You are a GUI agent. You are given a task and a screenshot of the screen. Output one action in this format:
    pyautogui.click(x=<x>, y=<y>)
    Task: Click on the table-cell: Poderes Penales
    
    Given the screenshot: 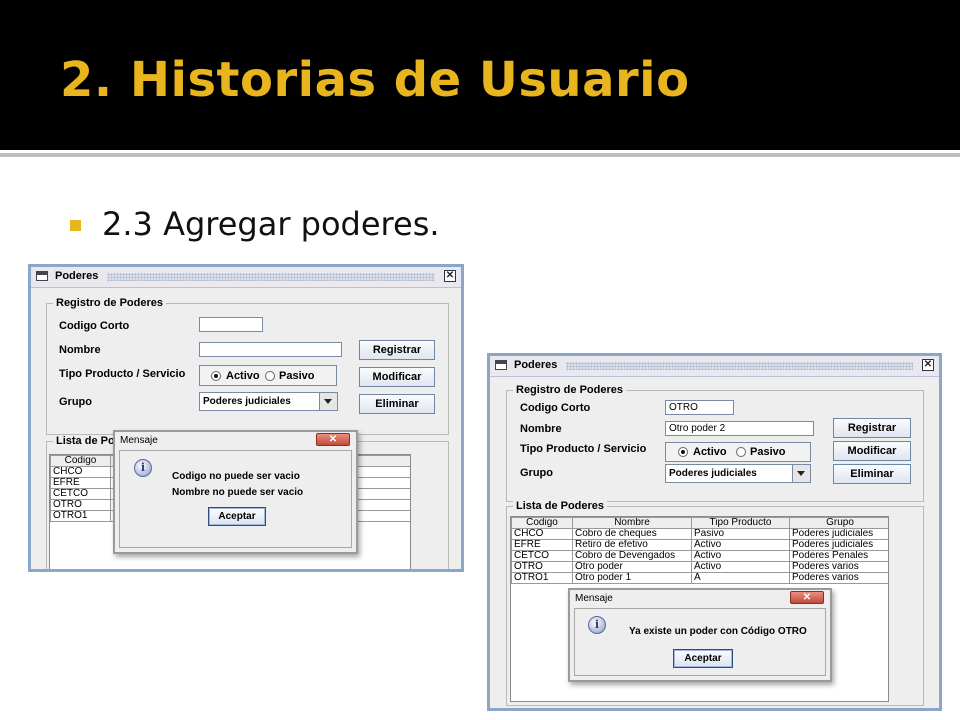 What is the action you would take?
    pyautogui.click(x=838, y=556)
    